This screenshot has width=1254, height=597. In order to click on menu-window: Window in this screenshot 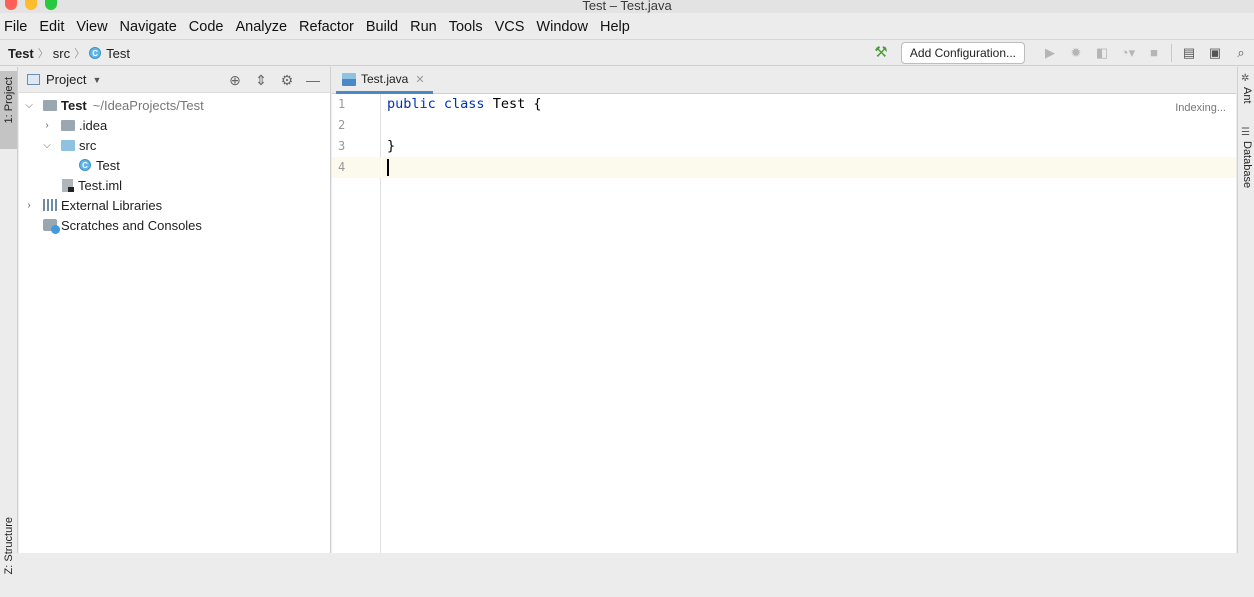, I will do `click(565, 27)`.